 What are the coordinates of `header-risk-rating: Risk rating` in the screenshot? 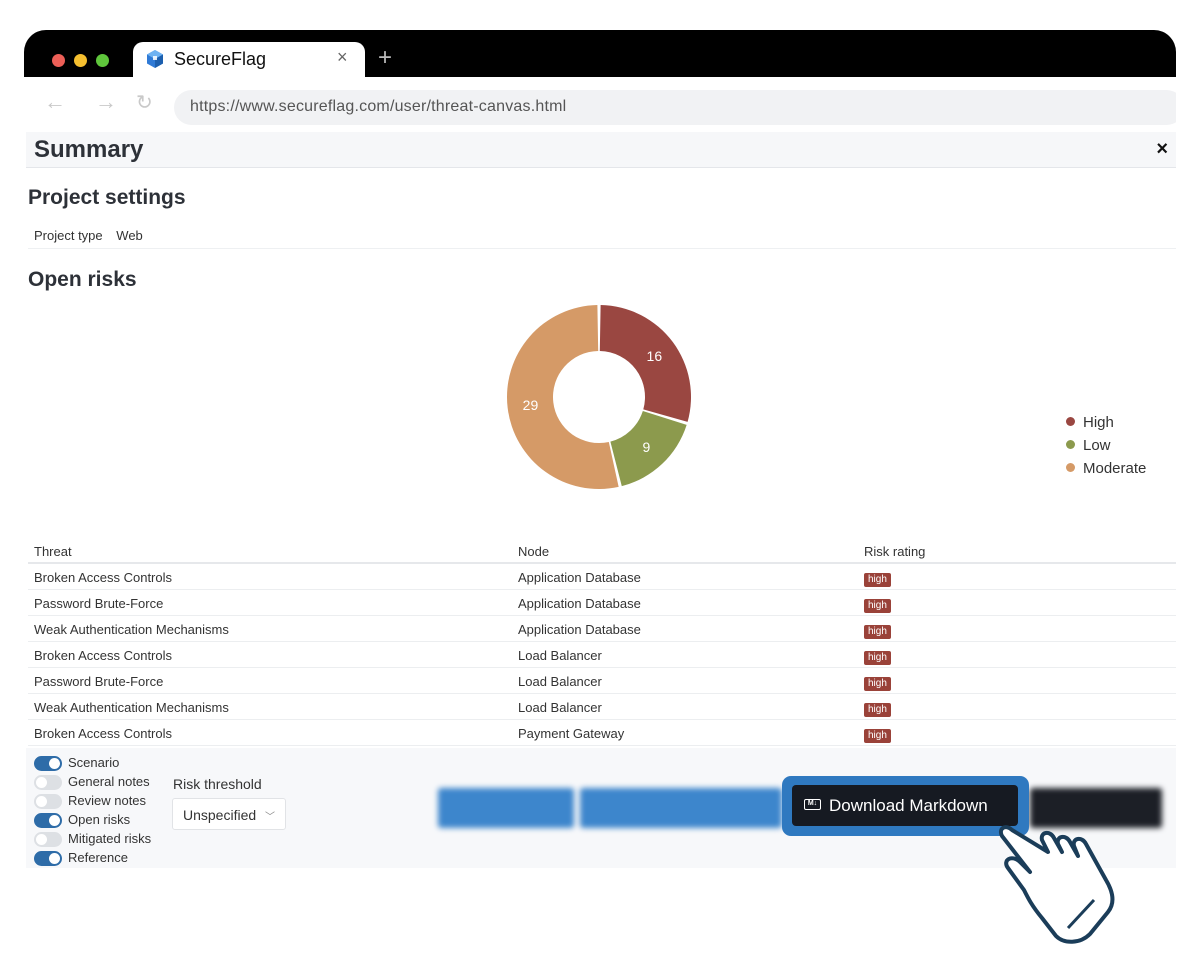 It's located at (895, 551).